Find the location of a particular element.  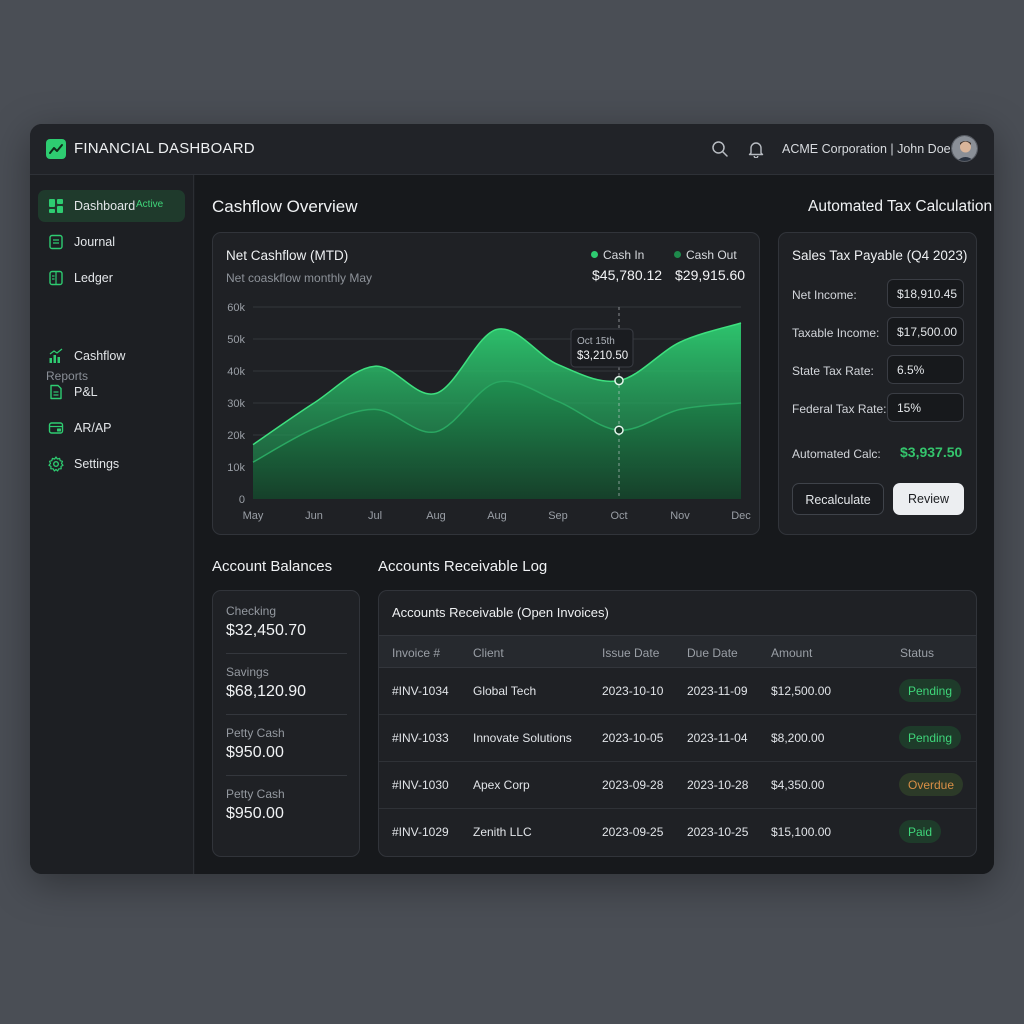

issue-date: 2023-10-05 is located at coordinates (633, 738).